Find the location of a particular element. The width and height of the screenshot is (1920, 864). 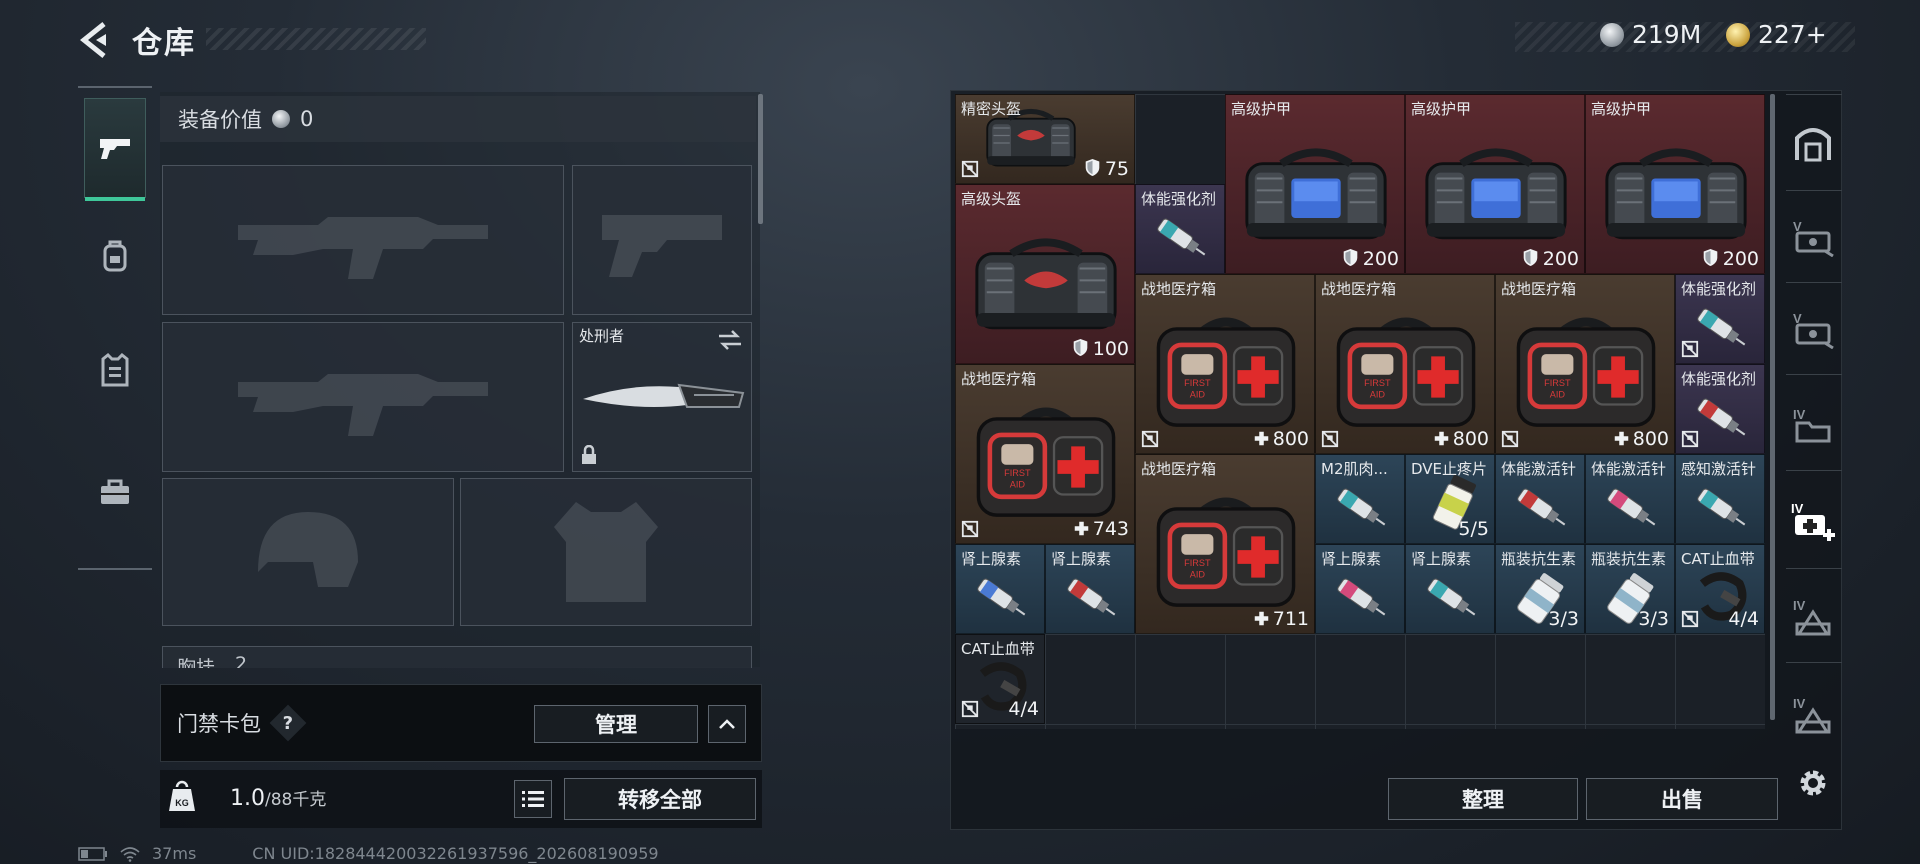

sort-button: 整理 is located at coordinates (1483, 799).